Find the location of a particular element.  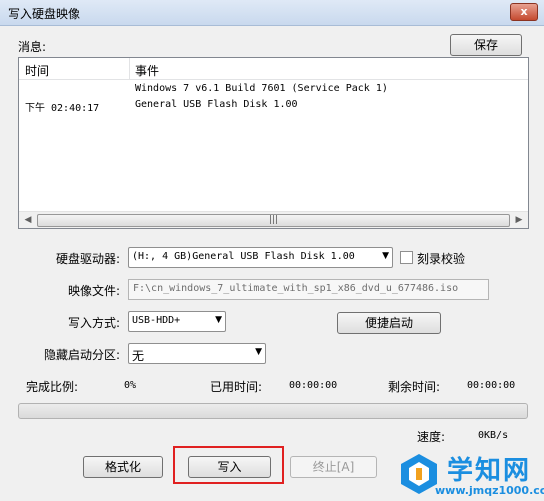

close-icon: x is located at coordinates (524, 11).